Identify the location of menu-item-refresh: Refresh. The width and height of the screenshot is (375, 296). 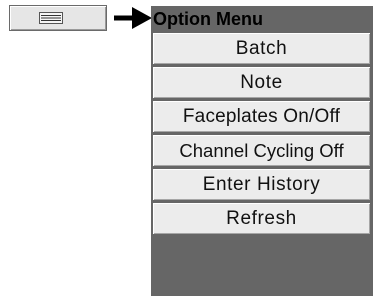
(261, 218).